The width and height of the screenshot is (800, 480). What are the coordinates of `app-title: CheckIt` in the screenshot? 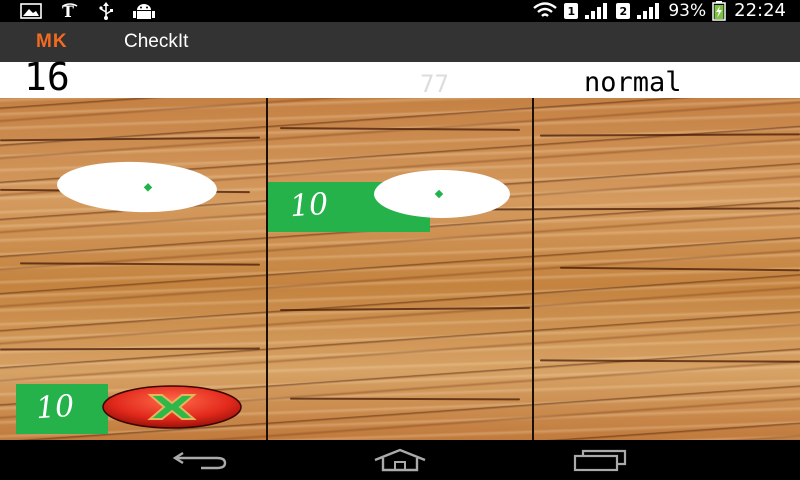 It's located at (156, 41).